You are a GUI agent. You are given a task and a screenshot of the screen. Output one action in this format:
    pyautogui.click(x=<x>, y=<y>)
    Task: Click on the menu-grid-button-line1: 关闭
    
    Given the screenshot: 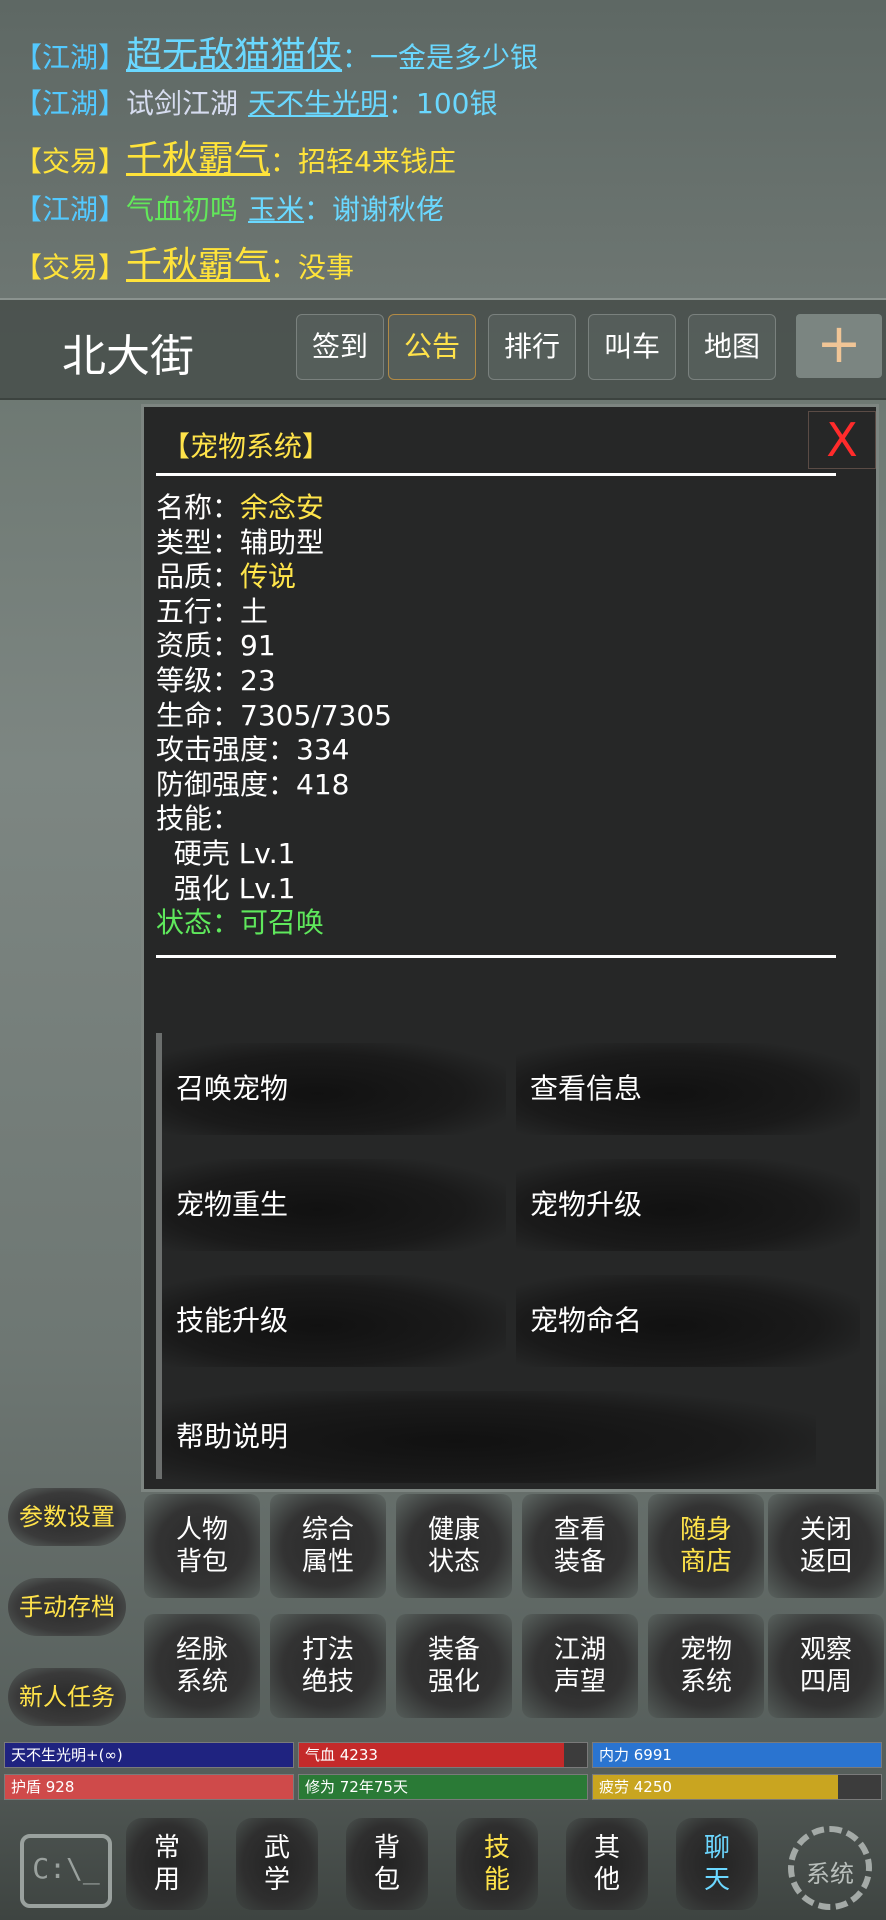 What is the action you would take?
    pyautogui.click(x=825, y=1530)
    